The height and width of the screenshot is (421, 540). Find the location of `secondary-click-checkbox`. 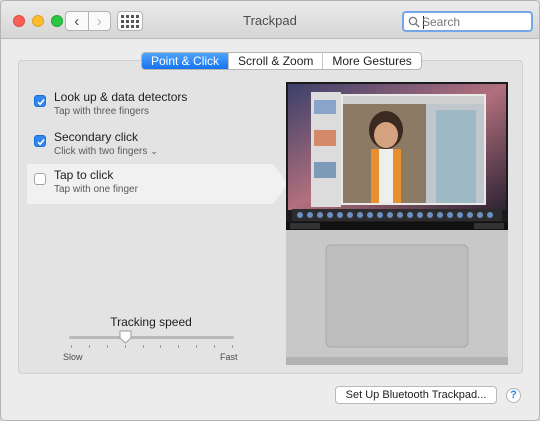

secondary-click-checkbox is located at coordinates (40, 141).